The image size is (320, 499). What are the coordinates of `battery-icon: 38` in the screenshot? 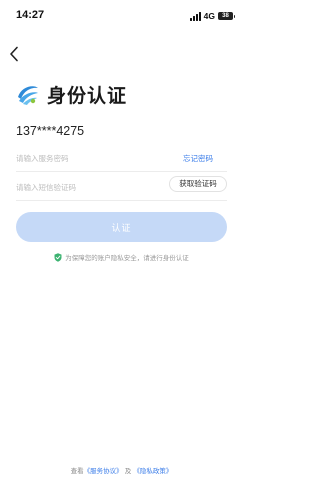 It's located at (226, 16).